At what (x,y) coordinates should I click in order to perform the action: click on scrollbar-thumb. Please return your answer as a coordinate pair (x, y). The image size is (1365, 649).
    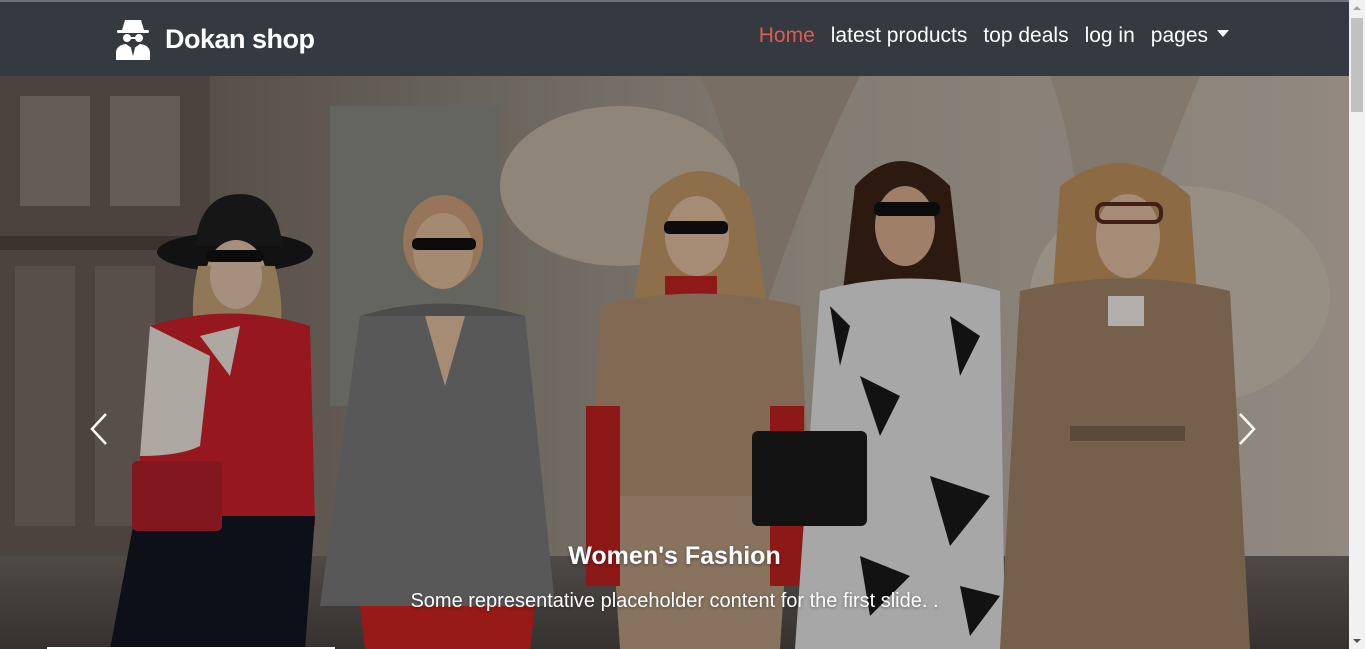
    Looking at the image, I should click on (1357, 65).